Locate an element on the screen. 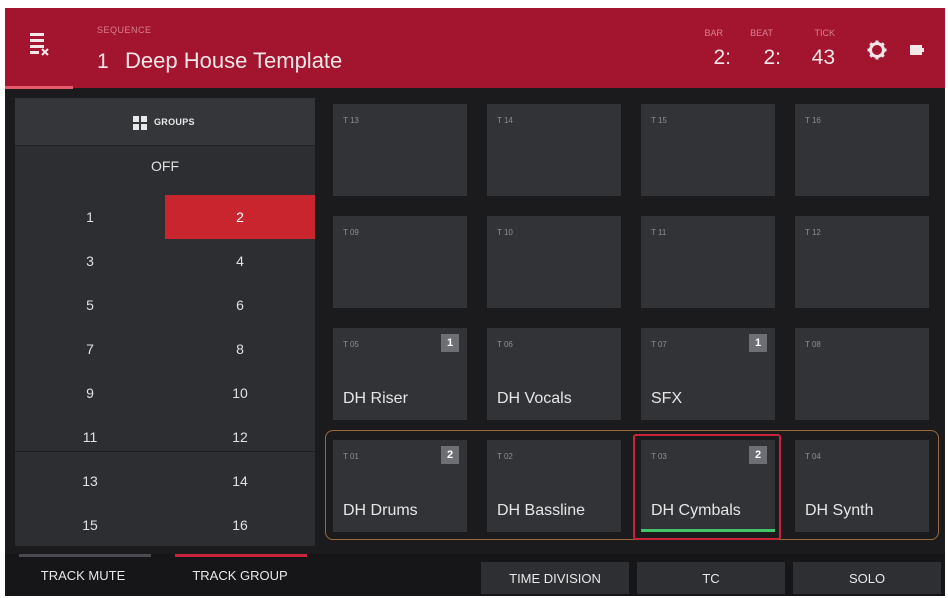  groups-icon is located at coordinates (140, 123).